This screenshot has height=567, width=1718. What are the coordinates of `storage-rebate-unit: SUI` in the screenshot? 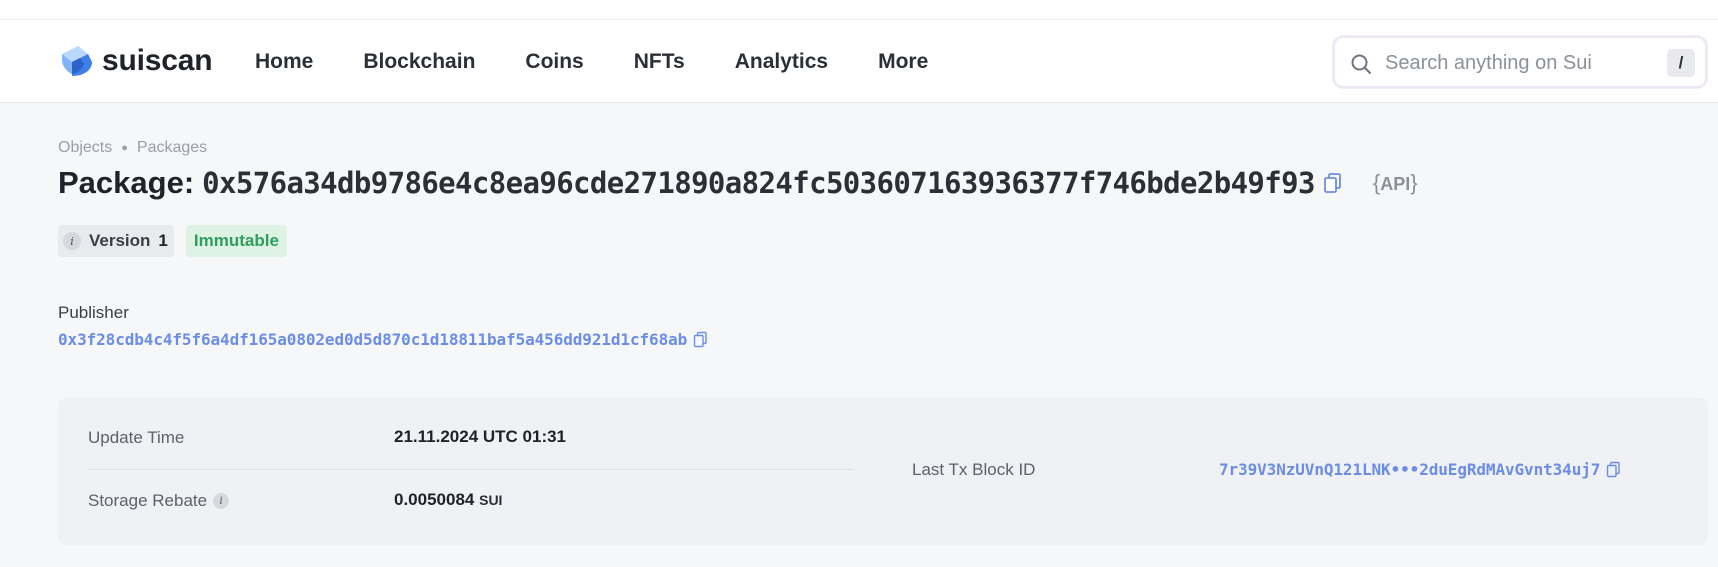 It's located at (491, 500).